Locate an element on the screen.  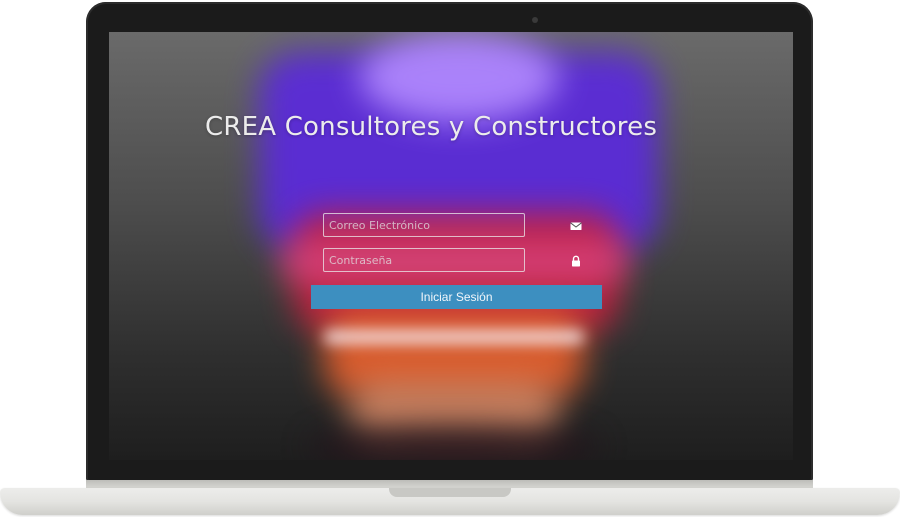
email-field is located at coordinates (424, 225).